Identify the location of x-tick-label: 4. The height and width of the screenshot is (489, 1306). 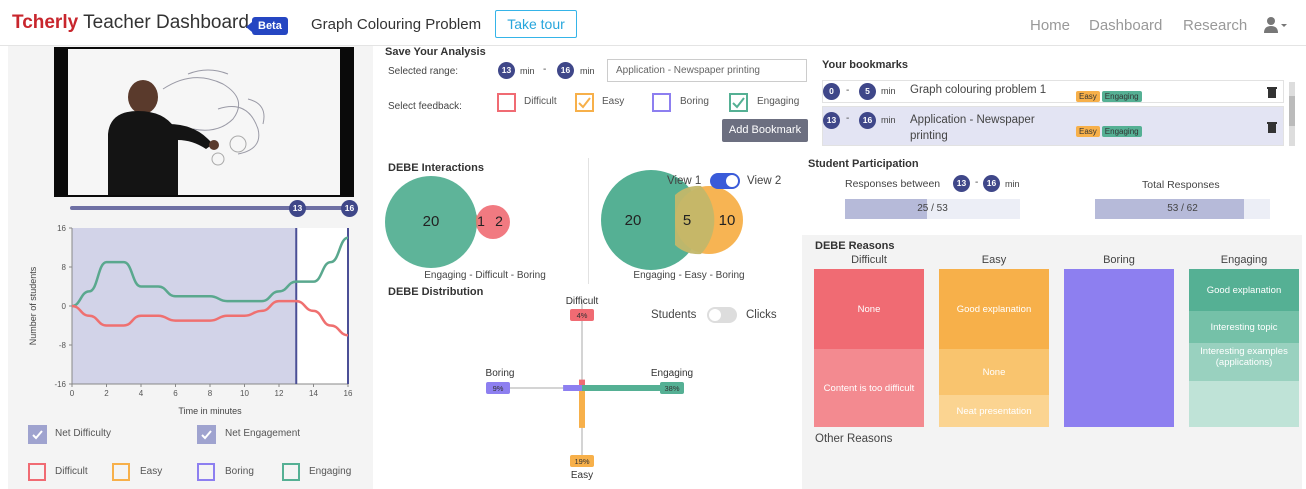
(141, 393).